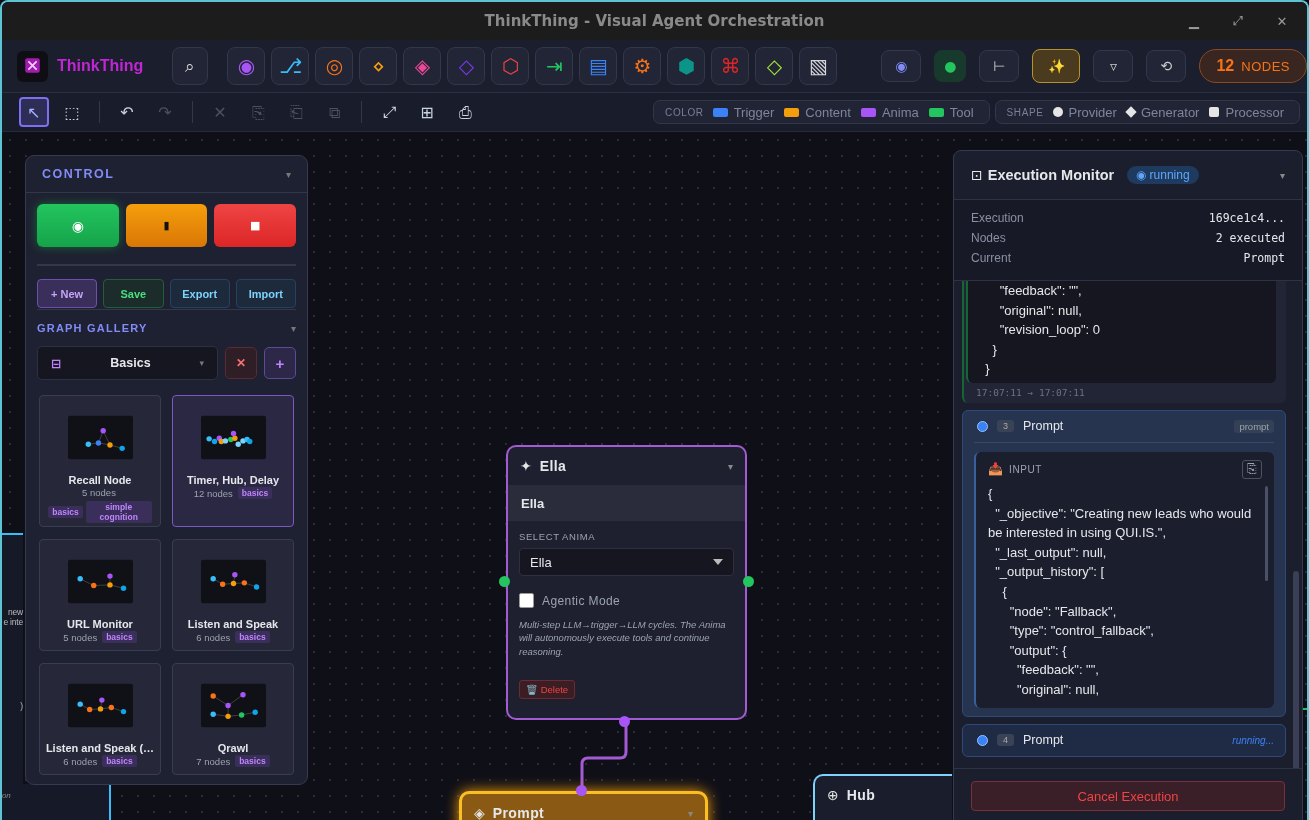  I want to click on node-palette-button: ▧, so click(818, 66).